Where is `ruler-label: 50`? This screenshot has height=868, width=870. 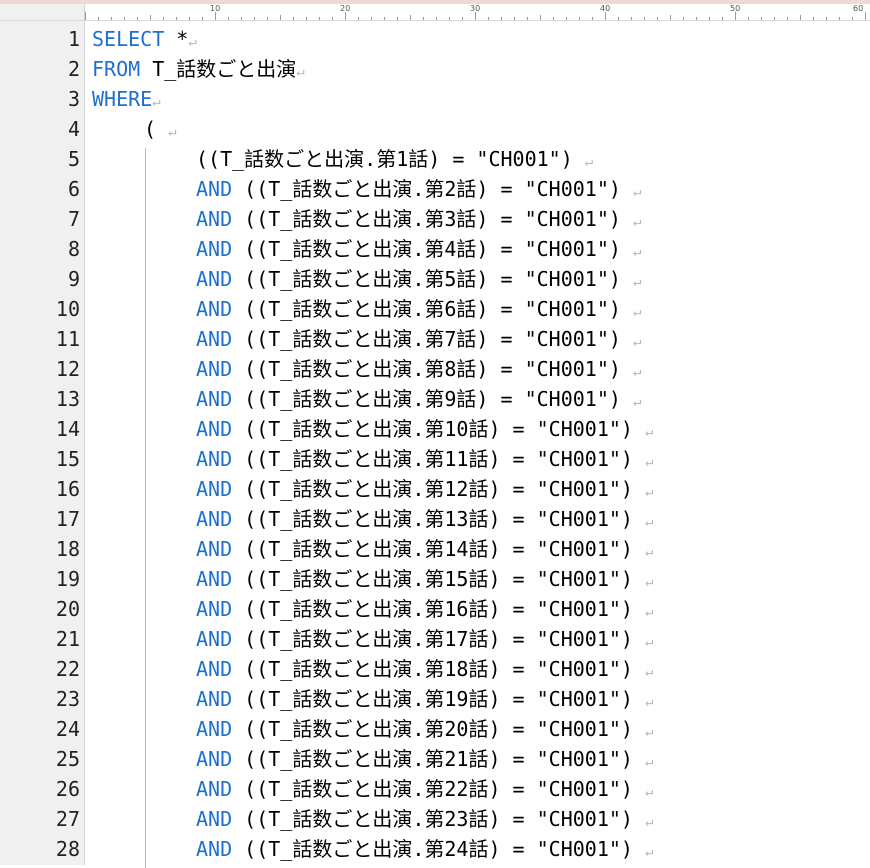 ruler-label: 50 is located at coordinates (735, 8).